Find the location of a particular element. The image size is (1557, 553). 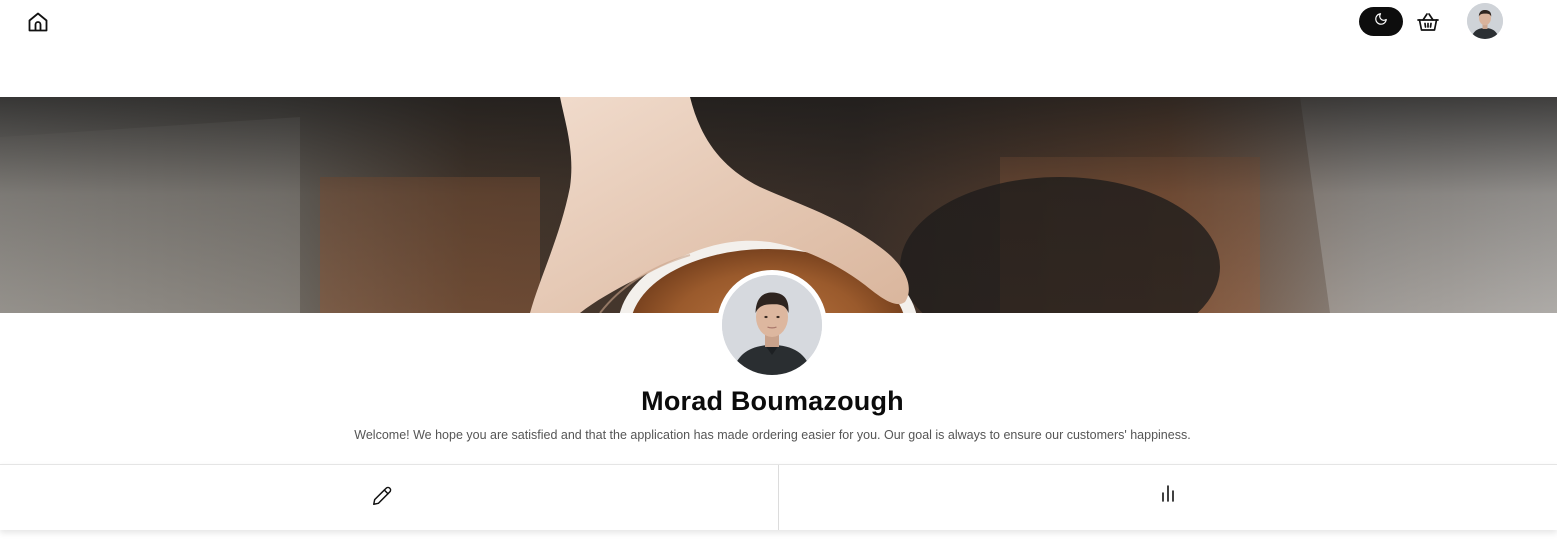

tab-statistics is located at coordinates (1167, 497).